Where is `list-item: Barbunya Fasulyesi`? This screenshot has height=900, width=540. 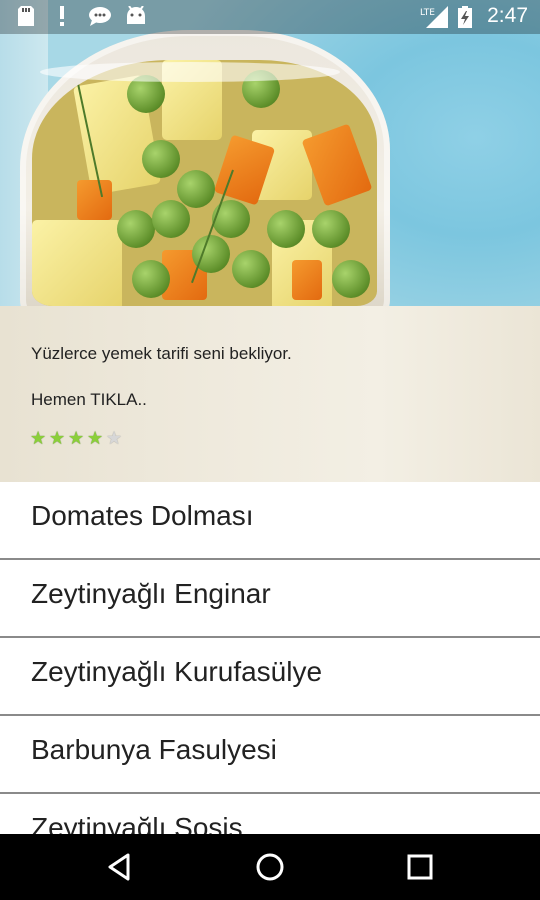 list-item: Barbunya Fasulyesi is located at coordinates (270, 755).